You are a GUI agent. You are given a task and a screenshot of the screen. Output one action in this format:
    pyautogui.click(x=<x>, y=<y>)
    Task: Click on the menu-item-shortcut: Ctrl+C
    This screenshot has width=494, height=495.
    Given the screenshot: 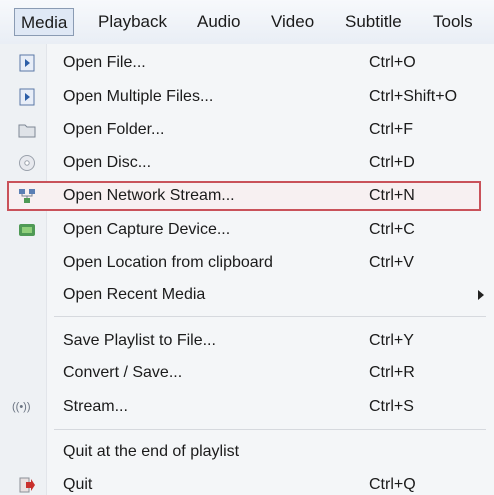 What is the action you would take?
    pyautogui.click(x=392, y=229)
    